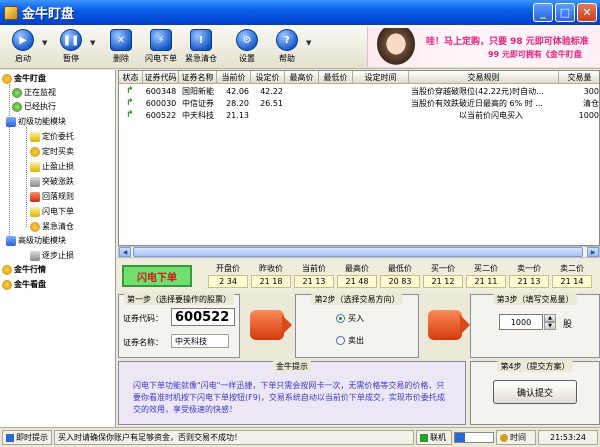  Describe the element at coordinates (23, 40) in the screenshot. I see `play-icon: ▶` at that location.